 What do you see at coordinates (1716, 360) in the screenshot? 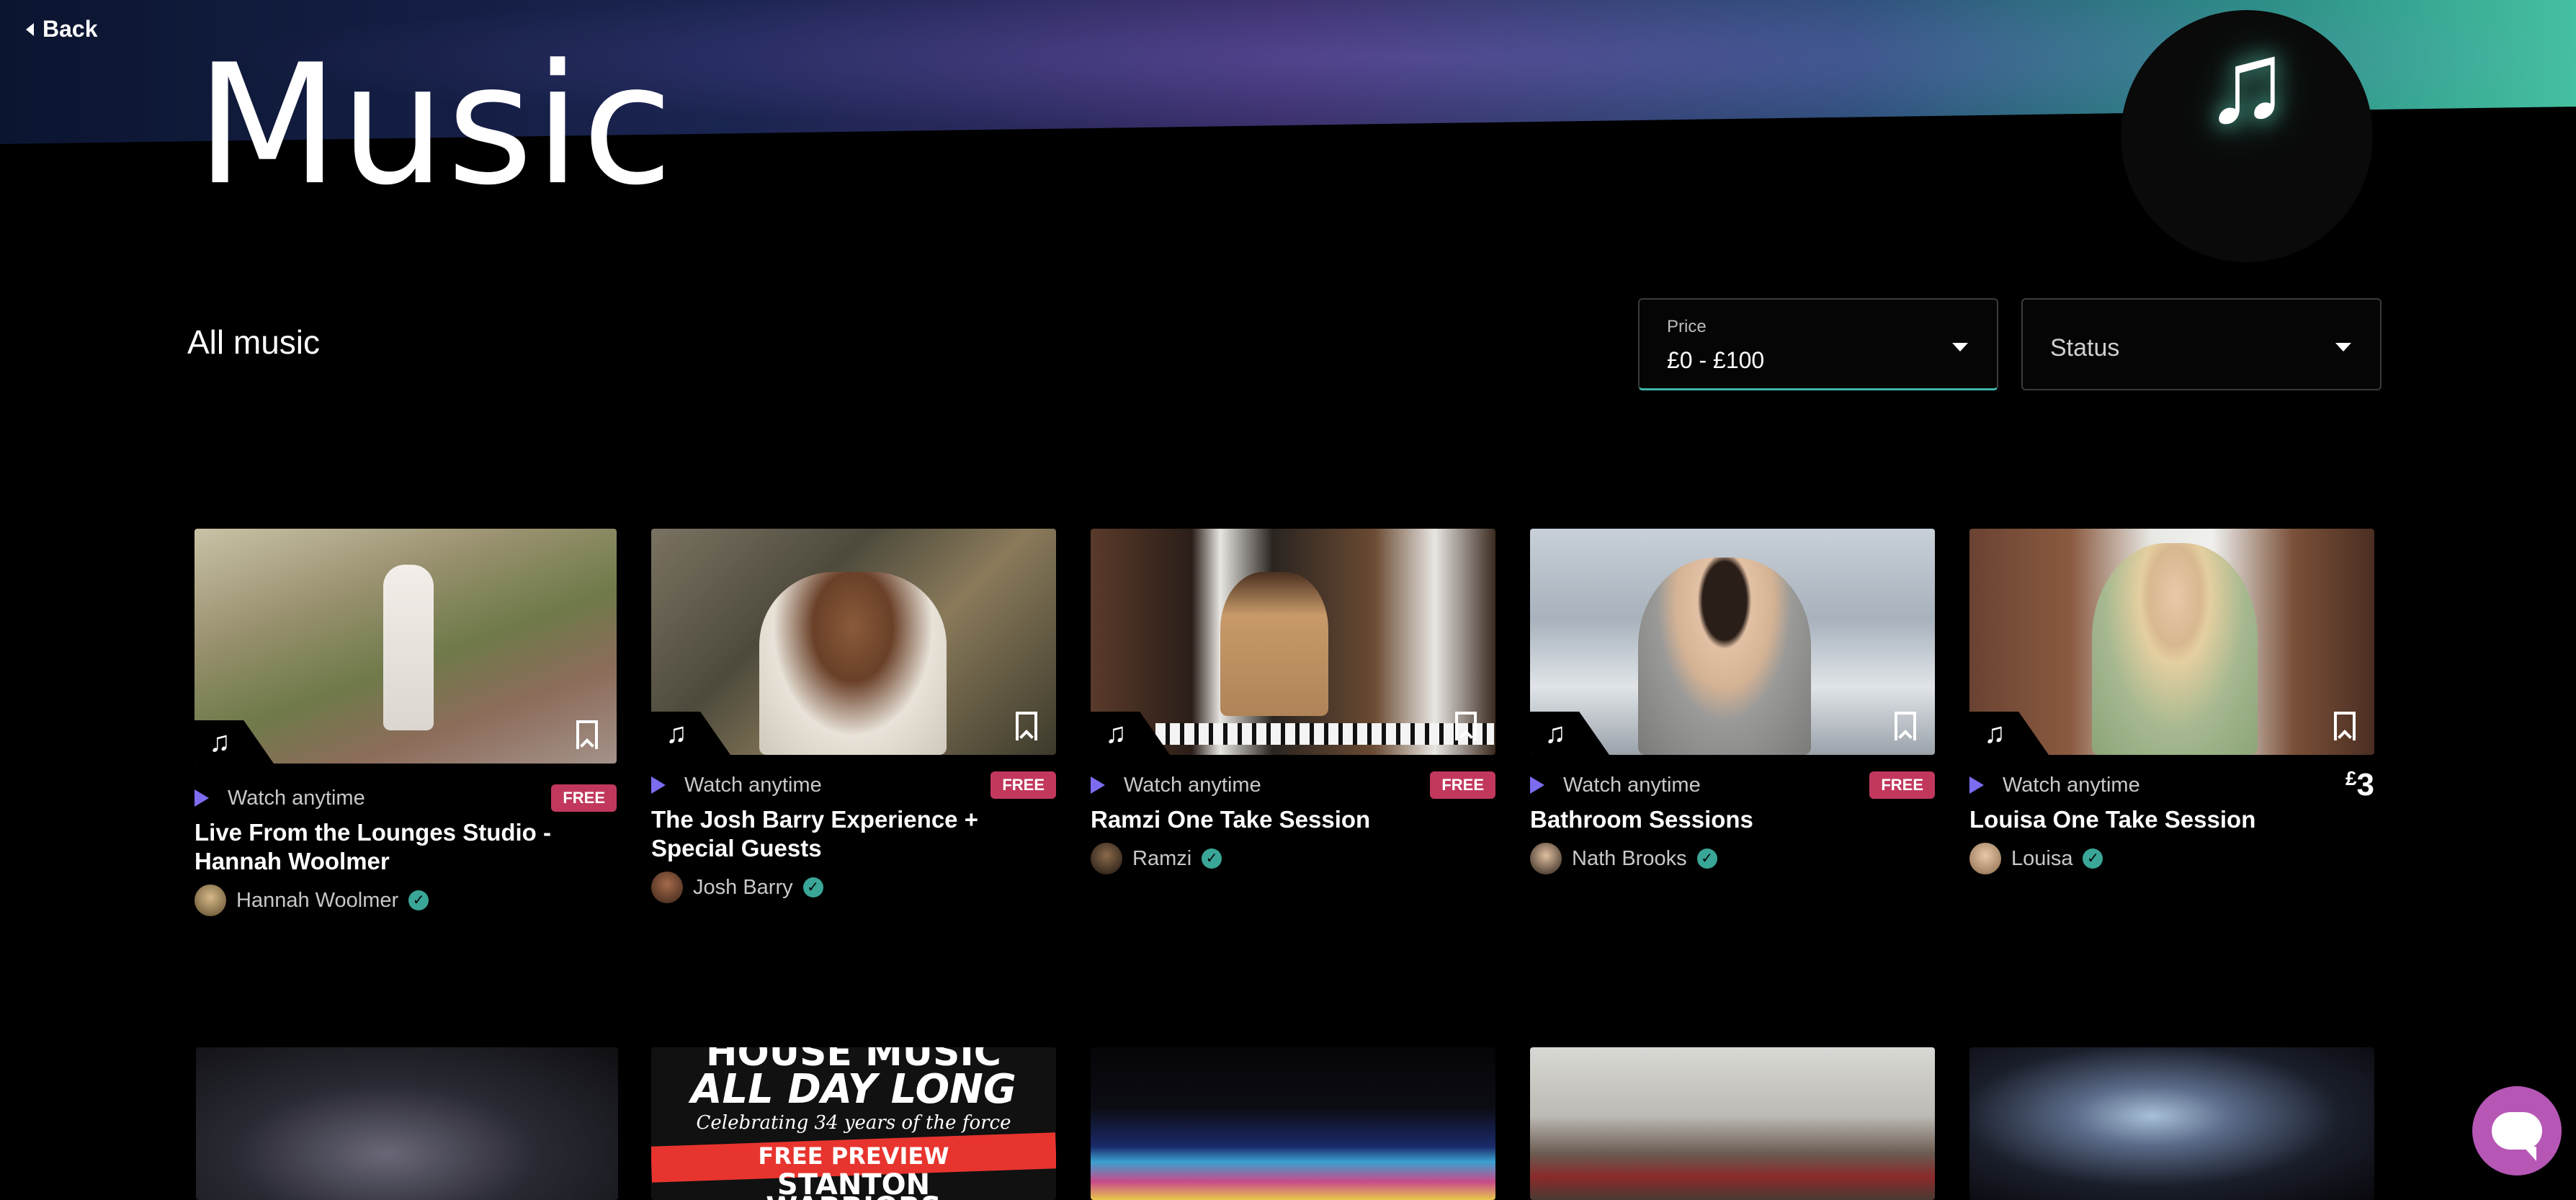
I see `price-filter-value: £0 - £100` at bounding box center [1716, 360].